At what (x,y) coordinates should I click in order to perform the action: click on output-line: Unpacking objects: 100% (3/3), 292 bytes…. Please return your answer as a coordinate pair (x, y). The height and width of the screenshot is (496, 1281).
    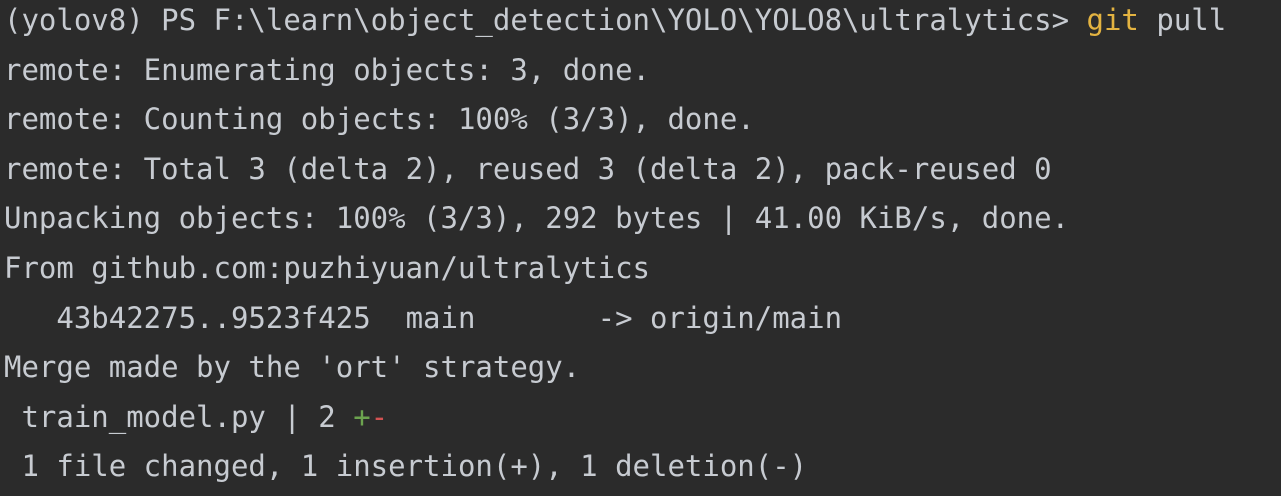
    Looking at the image, I should click on (537, 218).